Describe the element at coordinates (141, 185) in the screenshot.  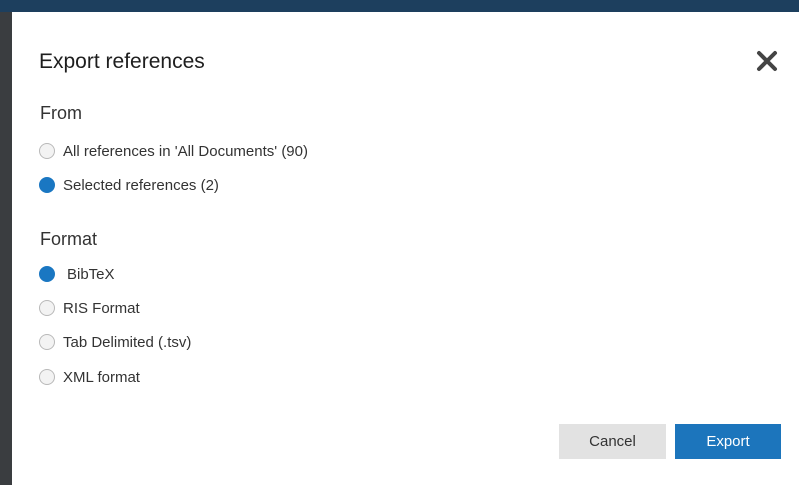
I see `from-option-selected-label: Selected references (2)` at that location.